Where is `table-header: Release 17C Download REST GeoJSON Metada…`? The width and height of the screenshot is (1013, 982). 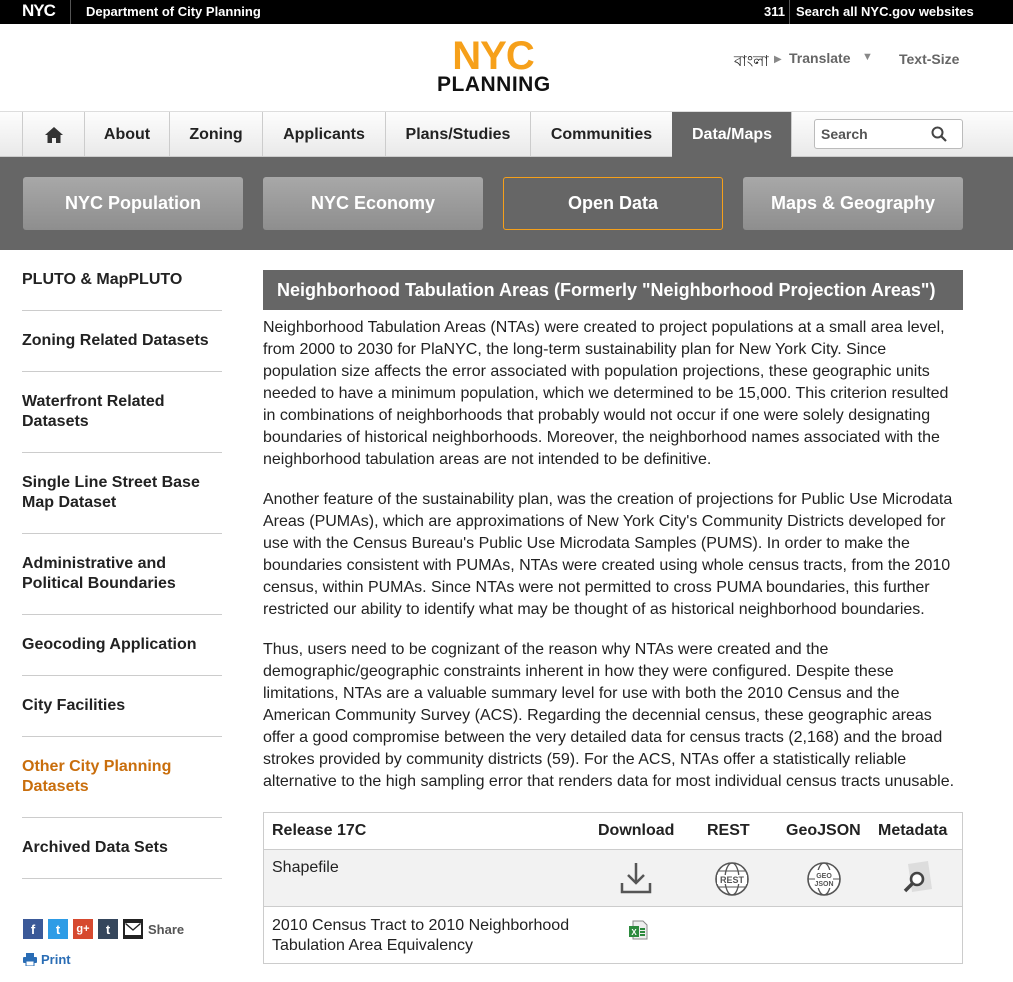
table-header: Release 17C Download REST GeoJSON Metada… is located at coordinates (613, 831).